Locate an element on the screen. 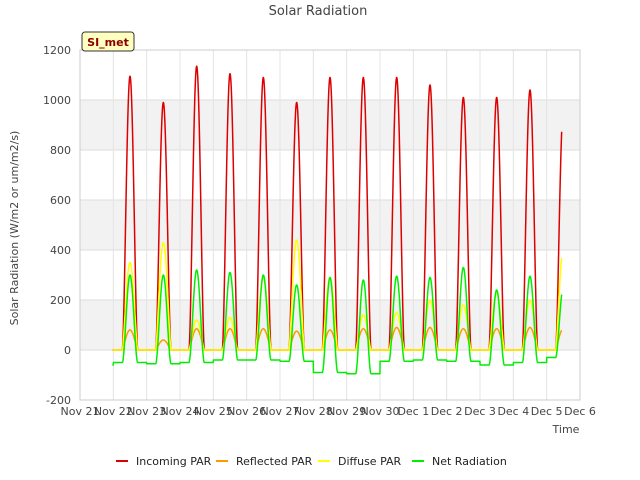  x-tick-label: Dec 3 is located at coordinates (480, 411).